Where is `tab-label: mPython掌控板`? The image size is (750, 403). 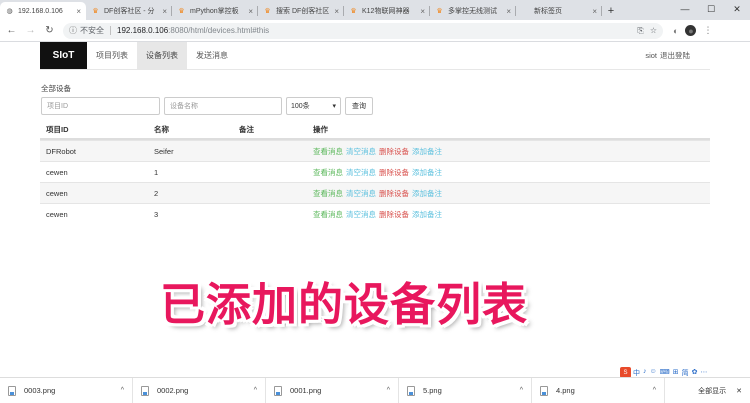 tab-label: mPython掌控板 is located at coordinates (214, 11).